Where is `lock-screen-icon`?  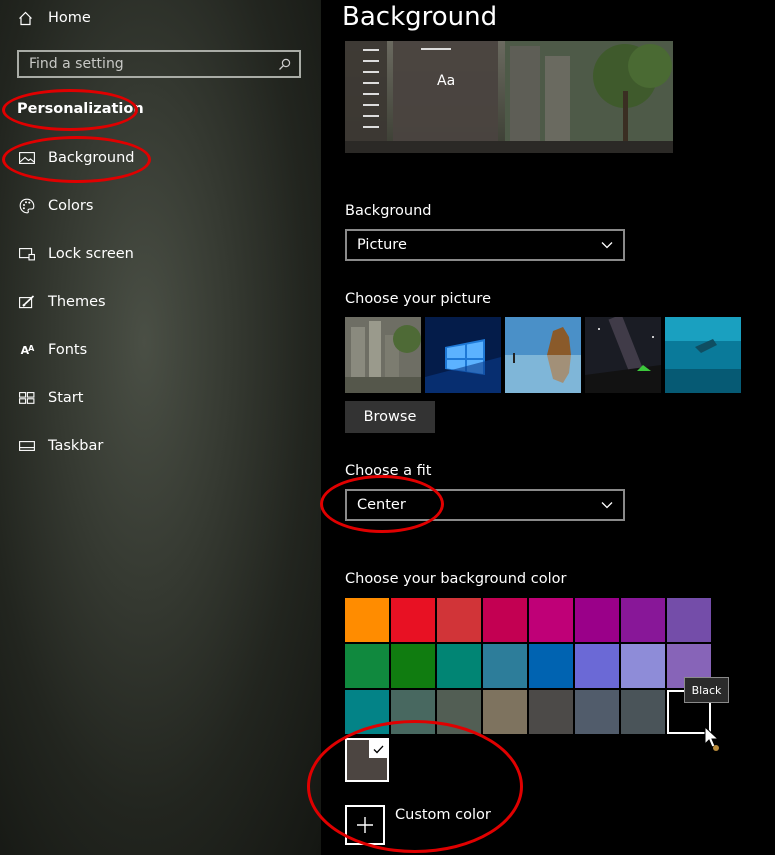 lock-screen-icon is located at coordinates (27, 254).